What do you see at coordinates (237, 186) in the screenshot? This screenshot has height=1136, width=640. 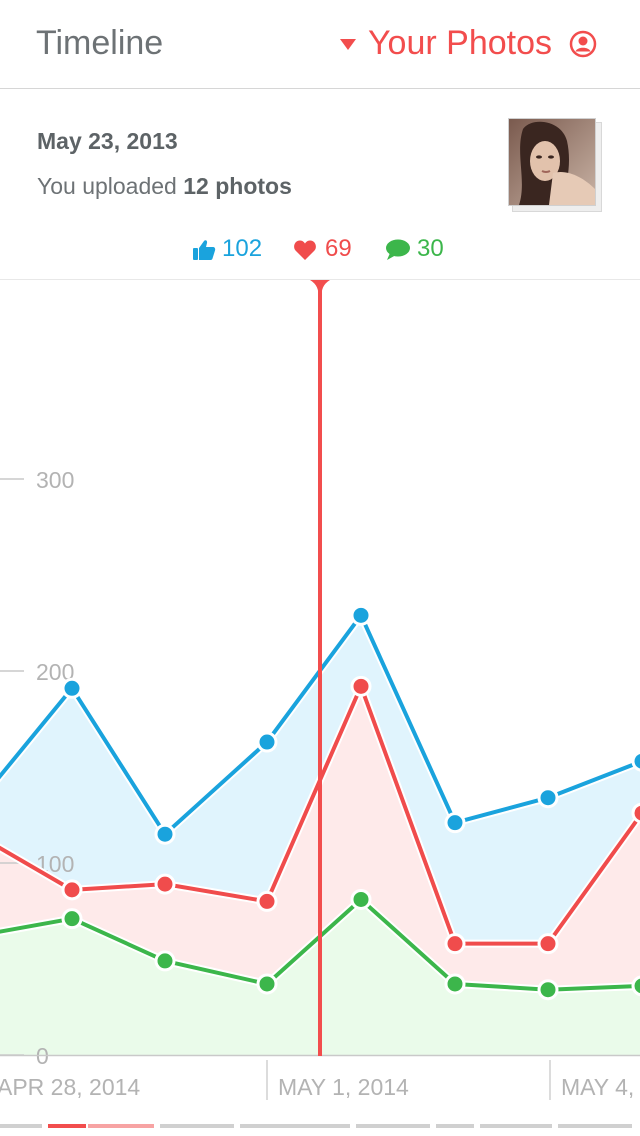 I see `upload-count: 12 photos` at bounding box center [237, 186].